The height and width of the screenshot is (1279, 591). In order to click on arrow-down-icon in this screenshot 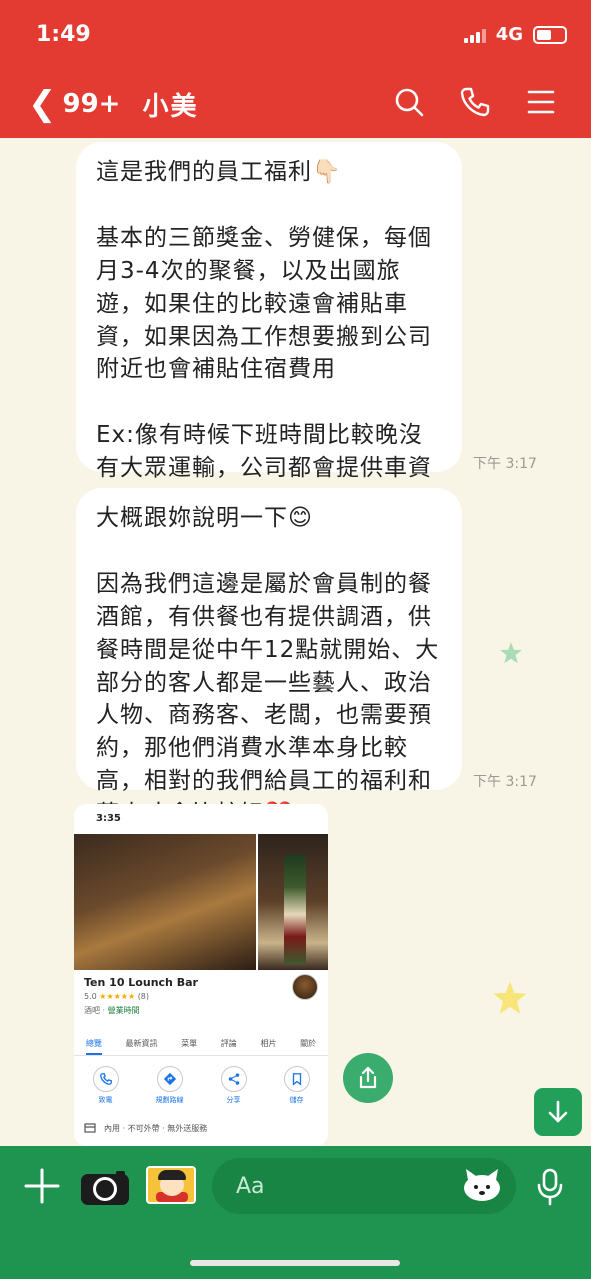, I will do `click(558, 1111)`.